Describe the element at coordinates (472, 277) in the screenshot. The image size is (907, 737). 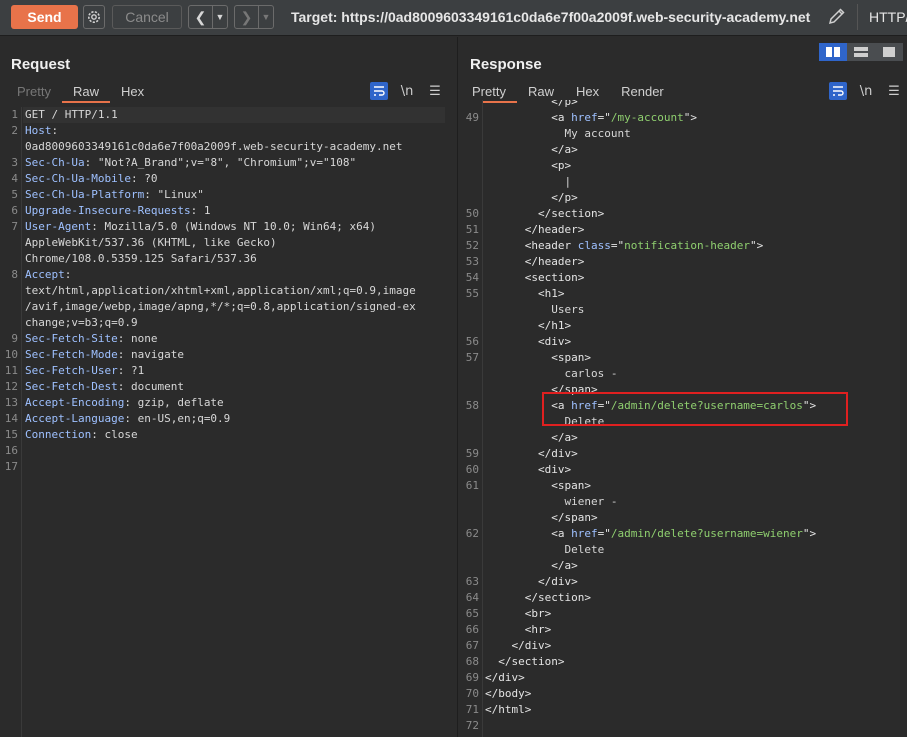
I see `line-number: 54` at that location.